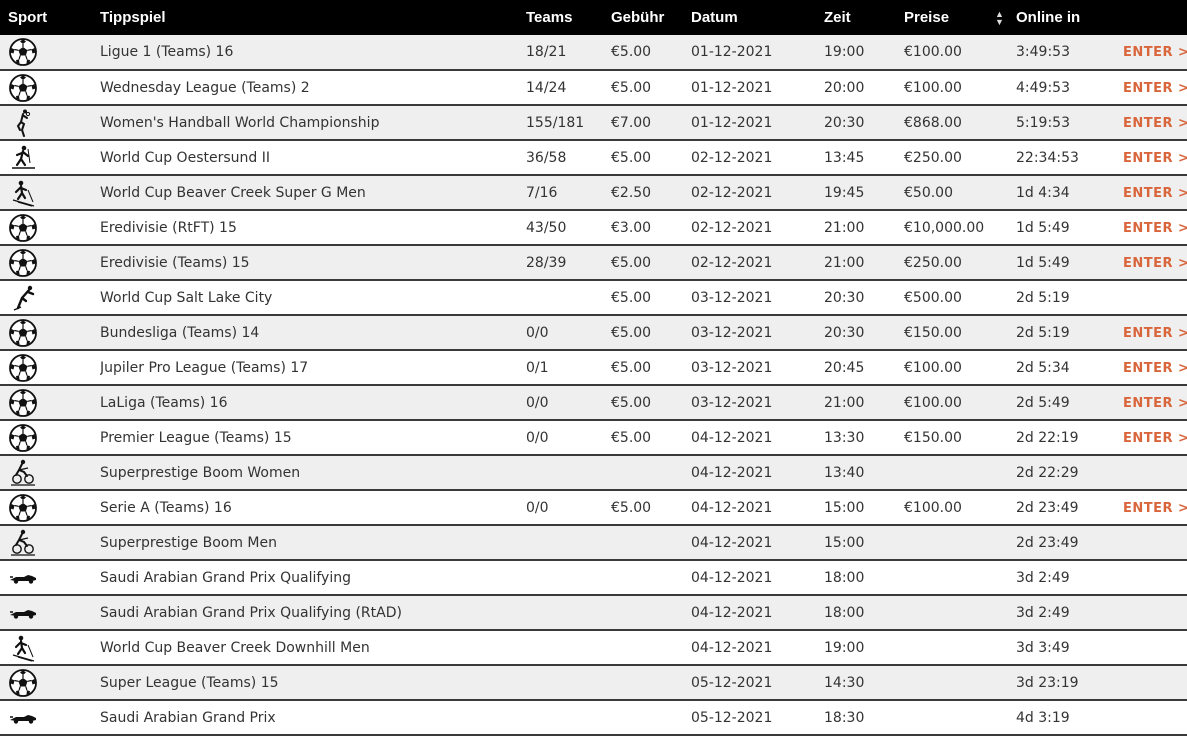  I want to click on cell-time: 15:00, so click(844, 542).